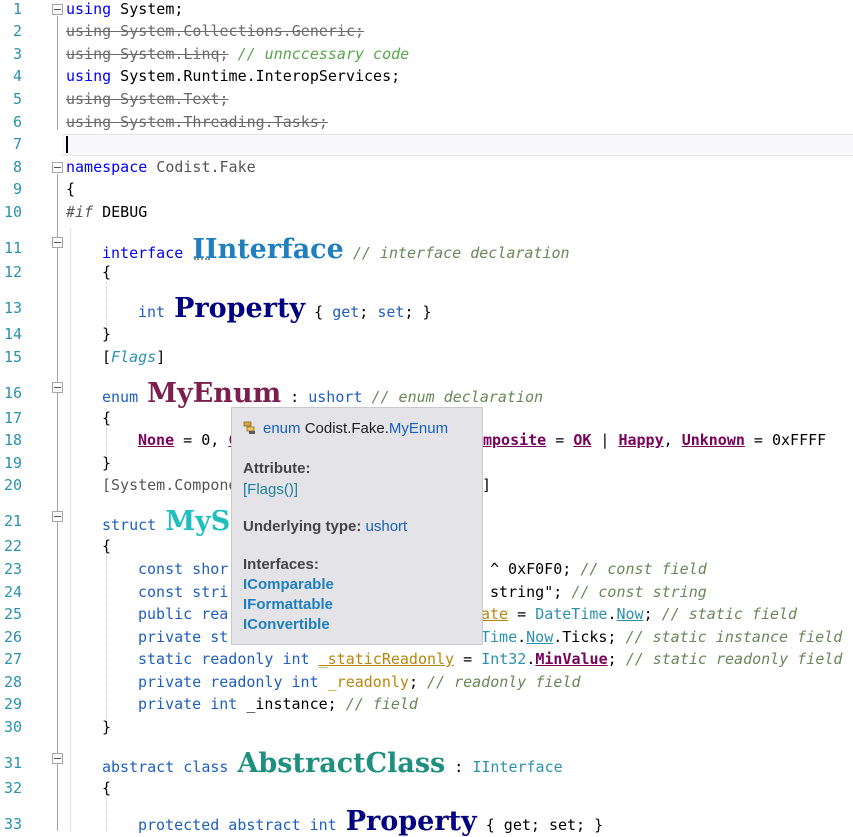 Image resolution: width=853 pixels, height=837 pixels. I want to click on line-number: 23, so click(12, 569).